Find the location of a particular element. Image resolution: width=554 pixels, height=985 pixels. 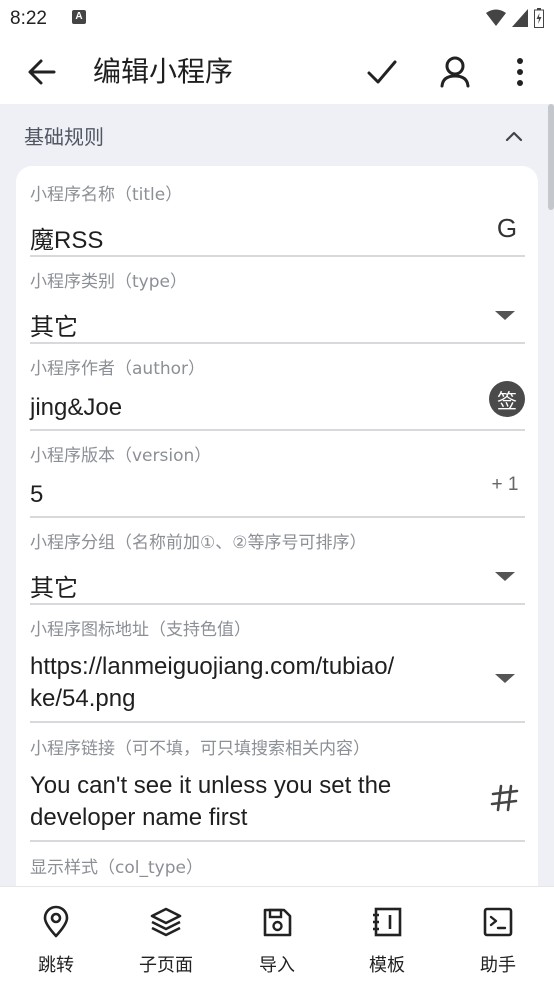

field-label: 小程序类别（type） is located at coordinates (108, 282).